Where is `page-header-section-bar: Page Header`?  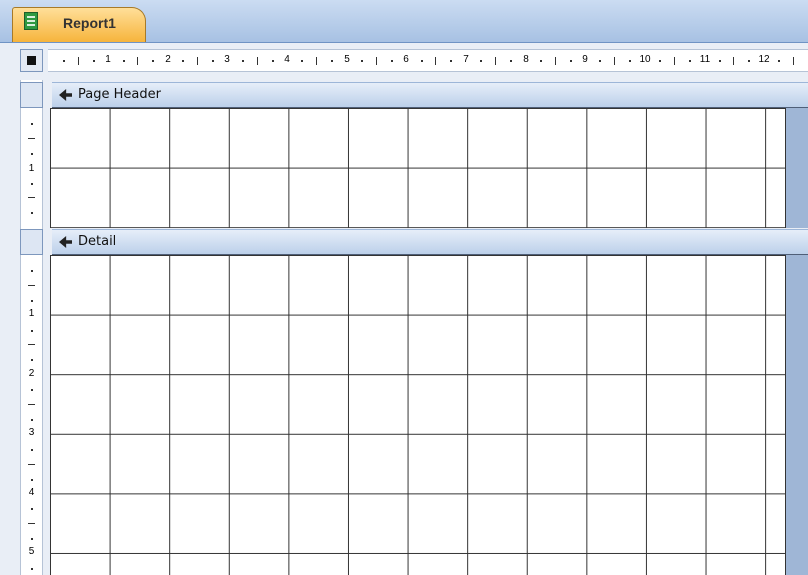 page-header-section-bar: Page Header is located at coordinates (430, 95).